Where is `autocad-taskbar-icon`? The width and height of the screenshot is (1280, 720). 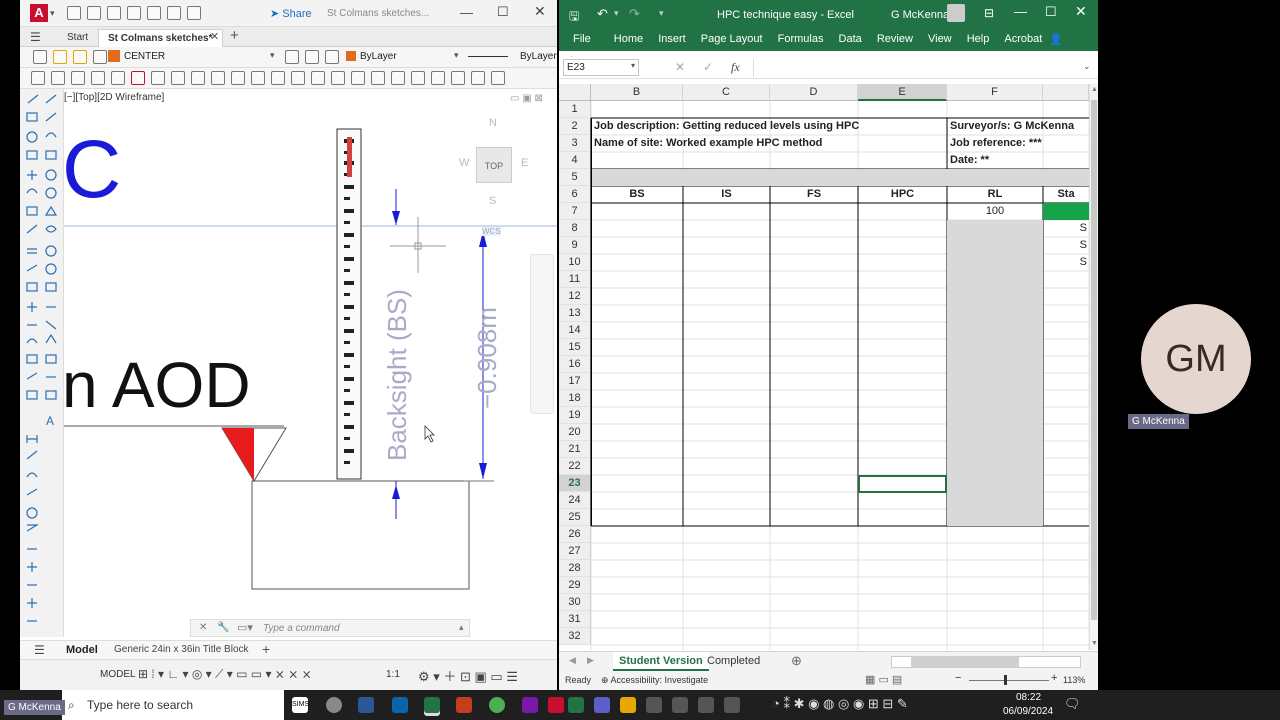 autocad-taskbar-icon is located at coordinates (556, 705).